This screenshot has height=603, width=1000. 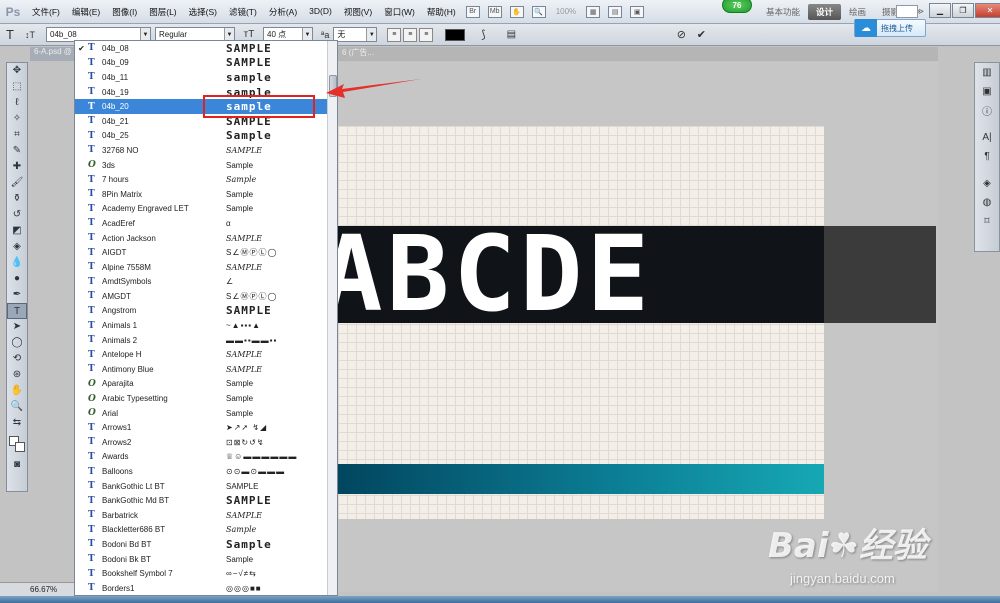 What do you see at coordinates (17, 391) in the screenshot?
I see `hand-tool-icon: ✋` at bounding box center [17, 391].